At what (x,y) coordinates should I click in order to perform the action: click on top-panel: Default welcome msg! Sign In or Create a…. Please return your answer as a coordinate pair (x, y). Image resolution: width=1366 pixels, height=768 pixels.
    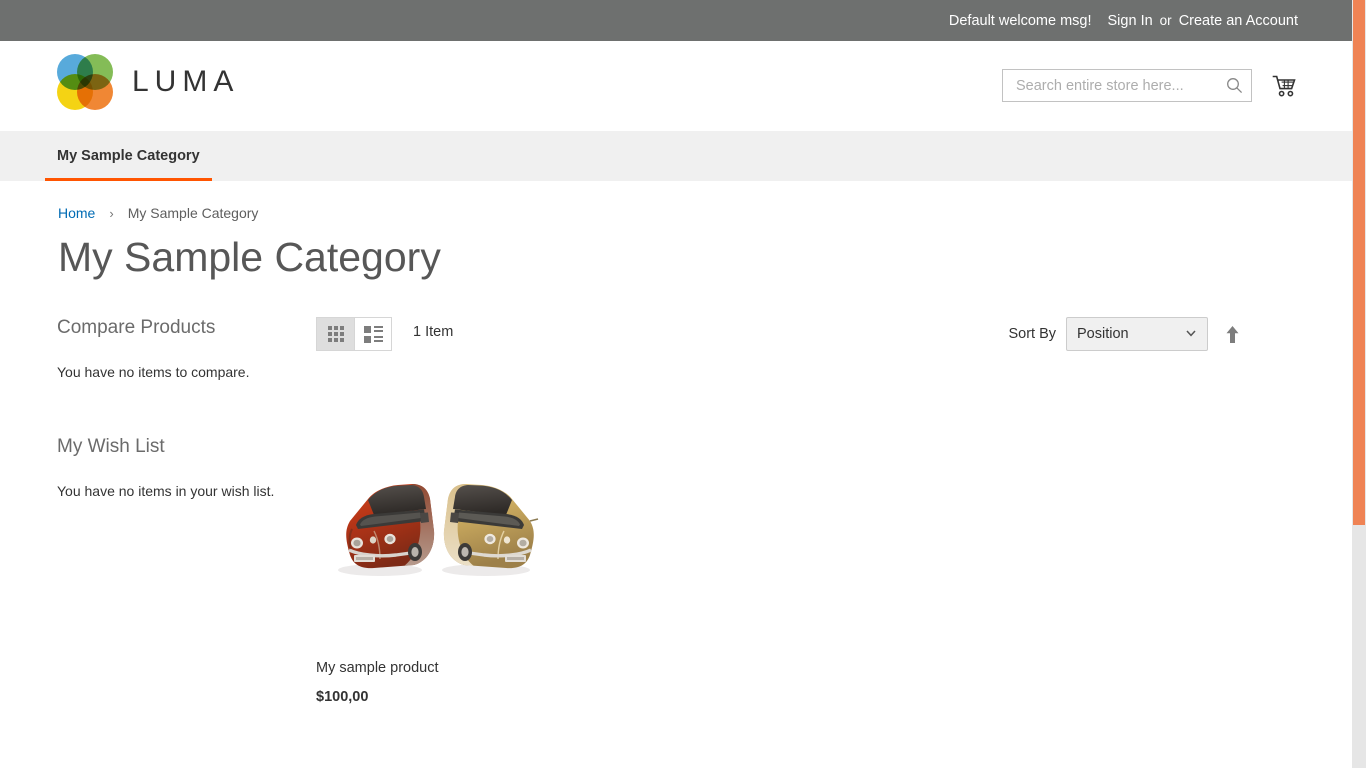
    Looking at the image, I should click on (676, 20).